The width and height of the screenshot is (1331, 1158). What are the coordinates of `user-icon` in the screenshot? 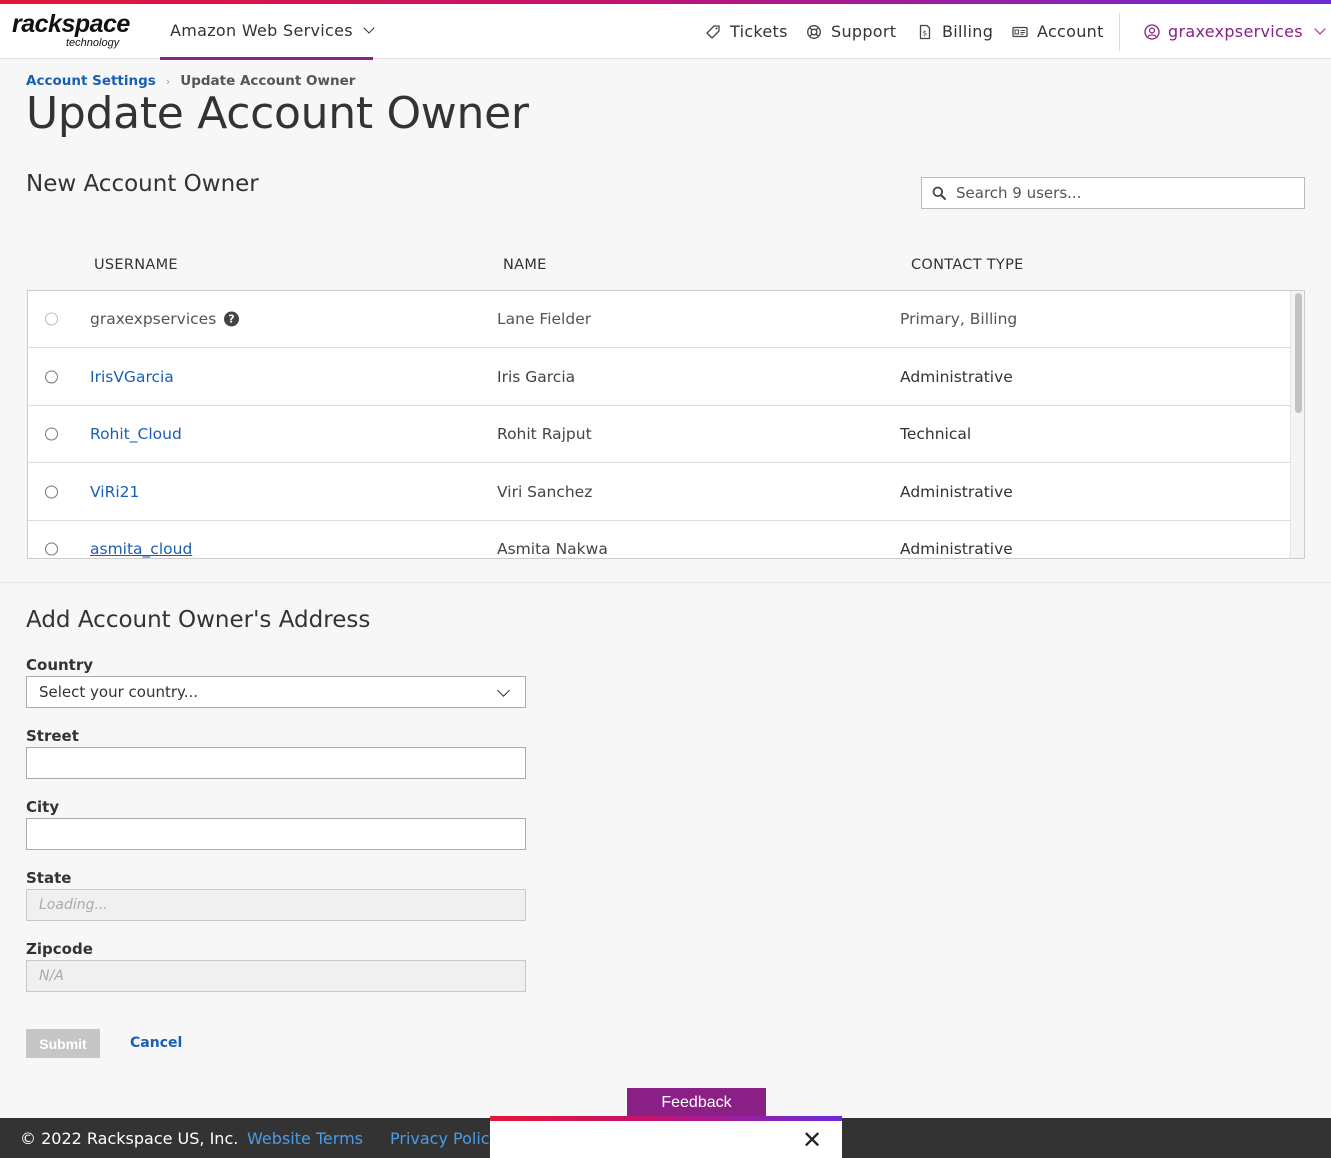 It's located at (1152, 31).